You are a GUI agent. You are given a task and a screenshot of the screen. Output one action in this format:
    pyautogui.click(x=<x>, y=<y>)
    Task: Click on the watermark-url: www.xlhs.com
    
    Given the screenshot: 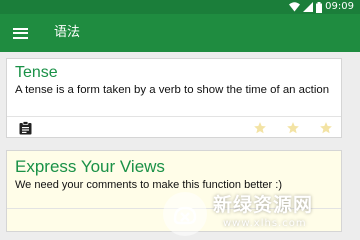 What is the action you would take?
    pyautogui.click(x=265, y=223)
    